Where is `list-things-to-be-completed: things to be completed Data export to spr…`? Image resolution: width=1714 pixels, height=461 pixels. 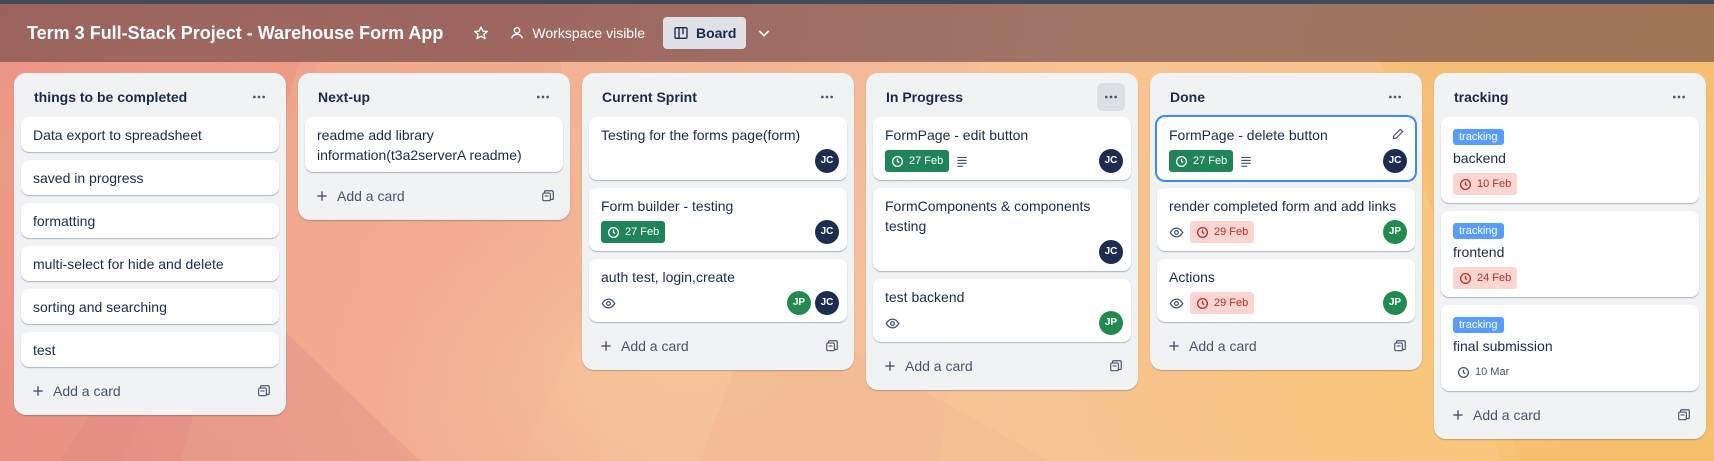 list-things-to-be-completed: things to be completed Data export to spr… is located at coordinates (150, 244).